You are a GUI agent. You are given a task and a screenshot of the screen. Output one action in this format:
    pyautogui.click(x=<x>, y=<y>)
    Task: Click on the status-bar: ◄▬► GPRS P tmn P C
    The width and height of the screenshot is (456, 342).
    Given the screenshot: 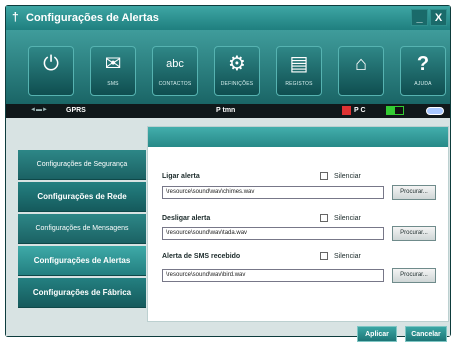 What is the action you would take?
    pyautogui.click(x=228, y=111)
    